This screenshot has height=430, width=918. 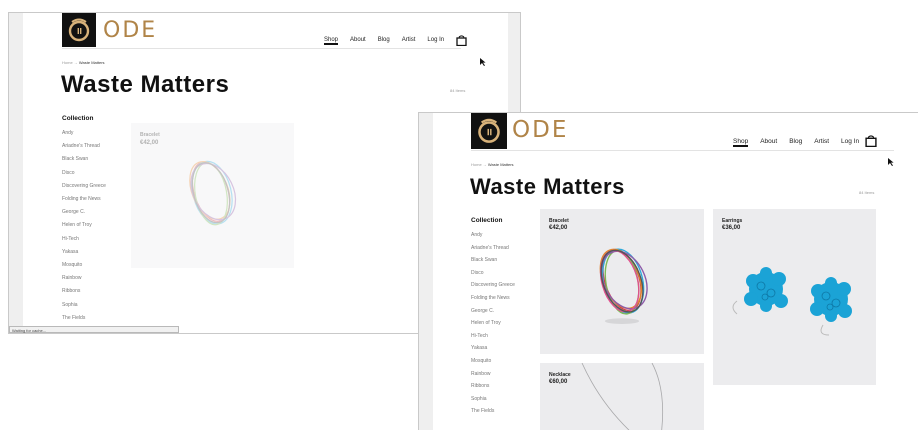 I want to click on product-card-necklace: Necklace €60,00, so click(x=622, y=396).